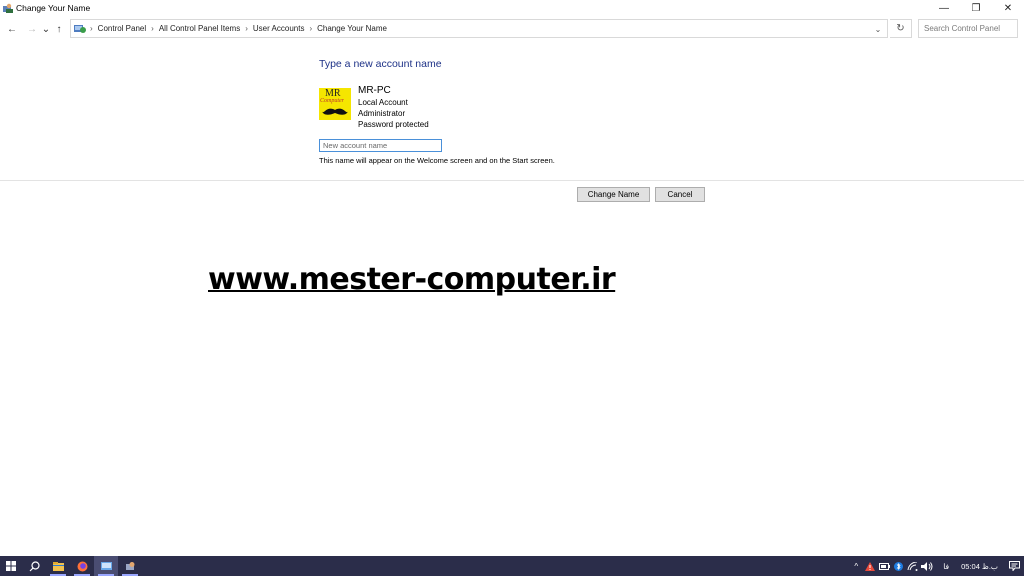  Describe the element at coordinates (990, 566) in the screenshot. I see `clock-period: ب.ظ` at that location.